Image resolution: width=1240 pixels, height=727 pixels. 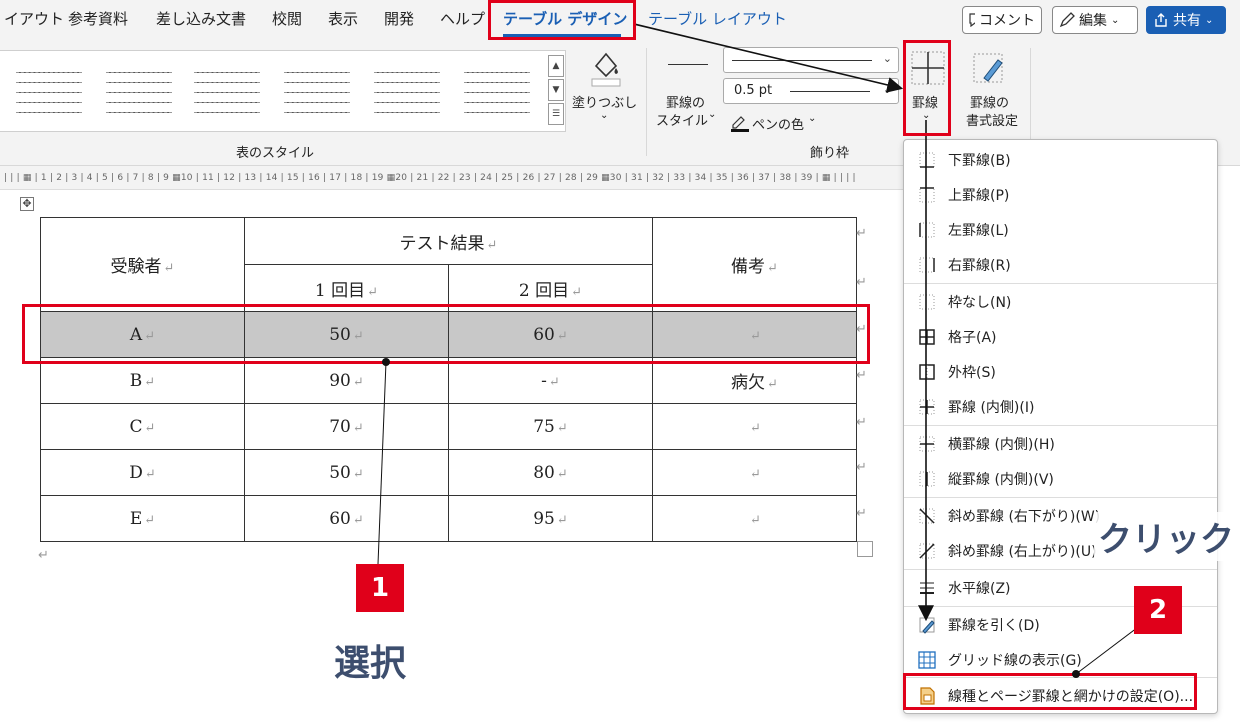 I want to click on step-badge-2: 2, so click(x=1158, y=610).